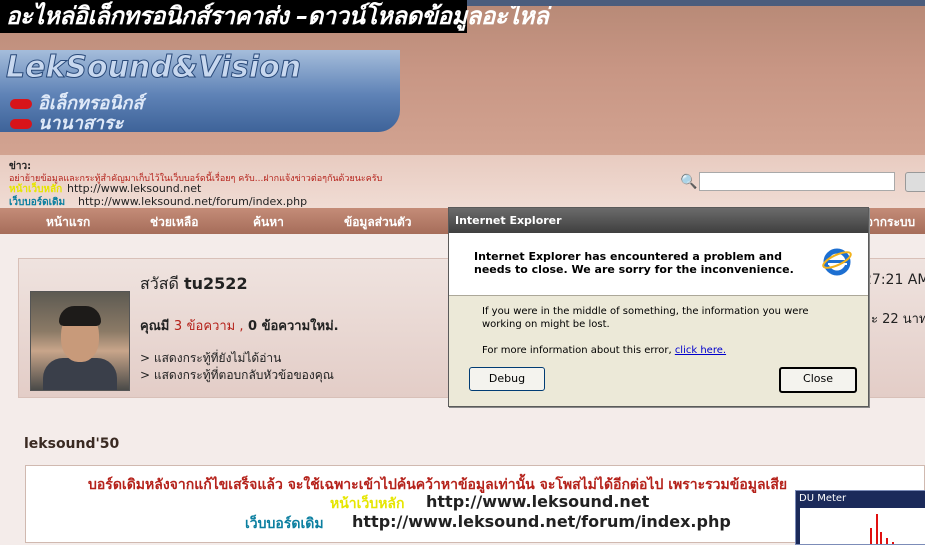 This screenshot has width=925, height=545. I want to click on message-count: 3, so click(178, 326).